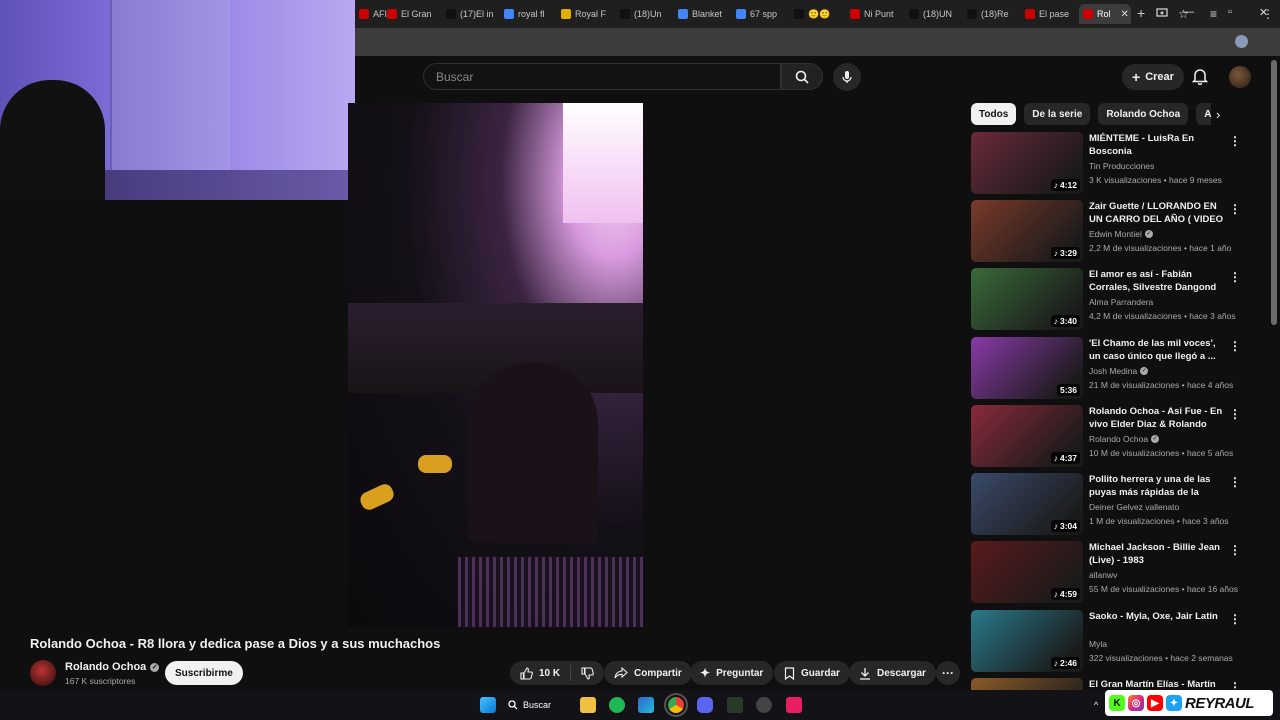 This screenshot has width=1280, height=720. What do you see at coordinates (892, 673) in the screenshot?
I see `download-button: Descargar` at bounding box center [892, 673].